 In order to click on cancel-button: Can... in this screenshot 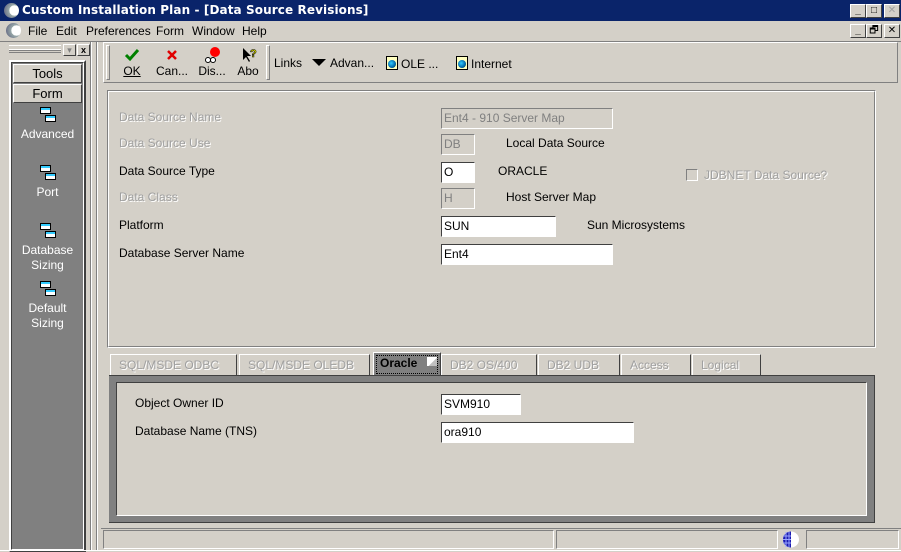, I will do `click(172, 63)`.